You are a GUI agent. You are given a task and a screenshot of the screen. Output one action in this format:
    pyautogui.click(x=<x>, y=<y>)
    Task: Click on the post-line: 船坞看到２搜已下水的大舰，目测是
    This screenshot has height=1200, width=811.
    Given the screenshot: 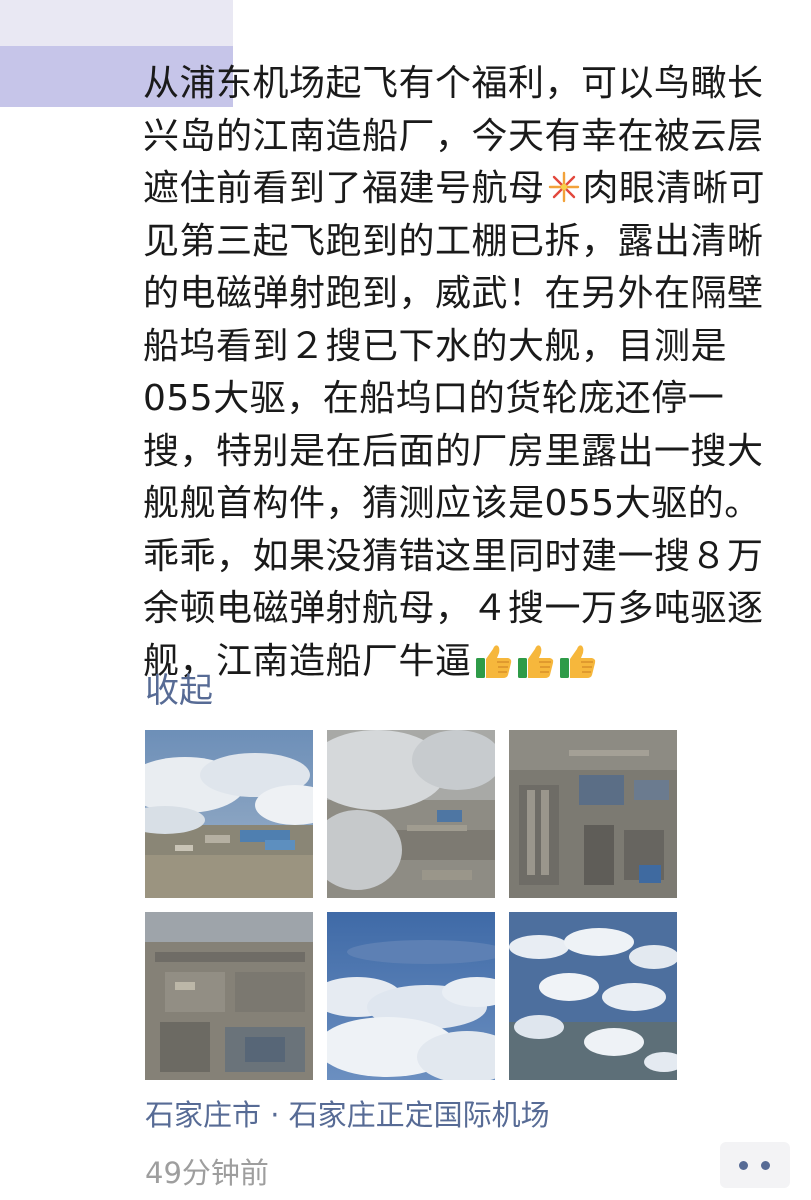 What is the action you would take?
    pyautogui.click(x=435, y=346)
    